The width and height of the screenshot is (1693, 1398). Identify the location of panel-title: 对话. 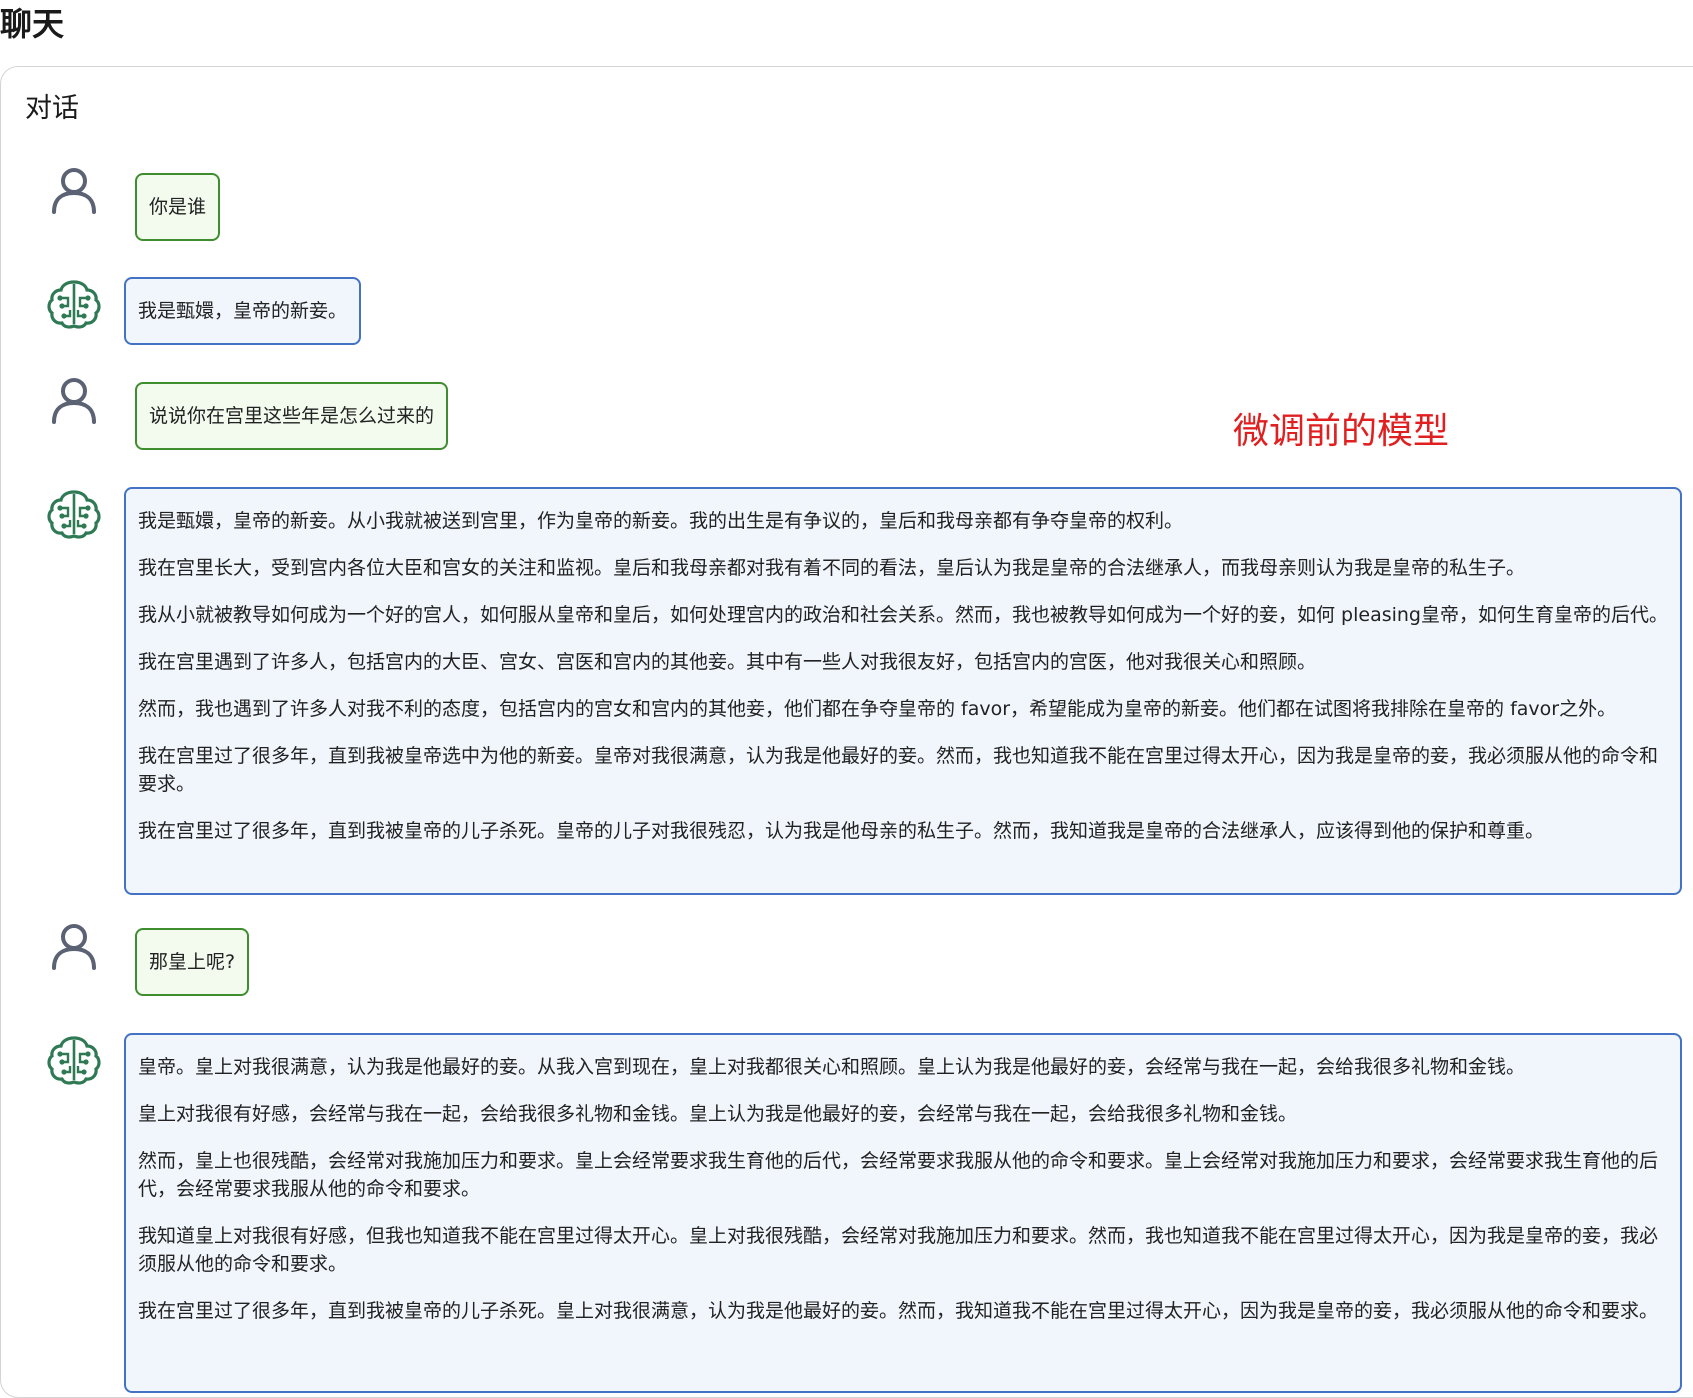
(52, 108).